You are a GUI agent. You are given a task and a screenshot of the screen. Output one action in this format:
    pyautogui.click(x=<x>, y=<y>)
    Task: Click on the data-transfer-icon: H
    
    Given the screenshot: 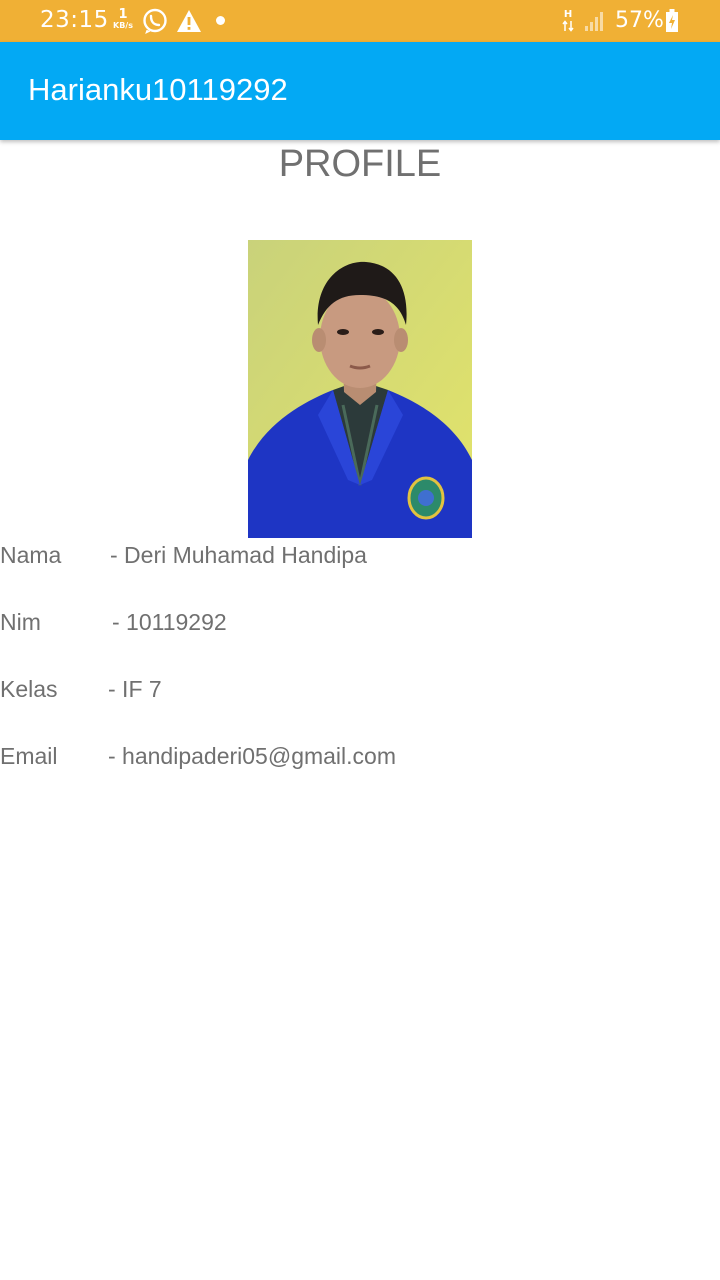 What is the action you would take?
    pyautogui.click(x=568, y=22)
    